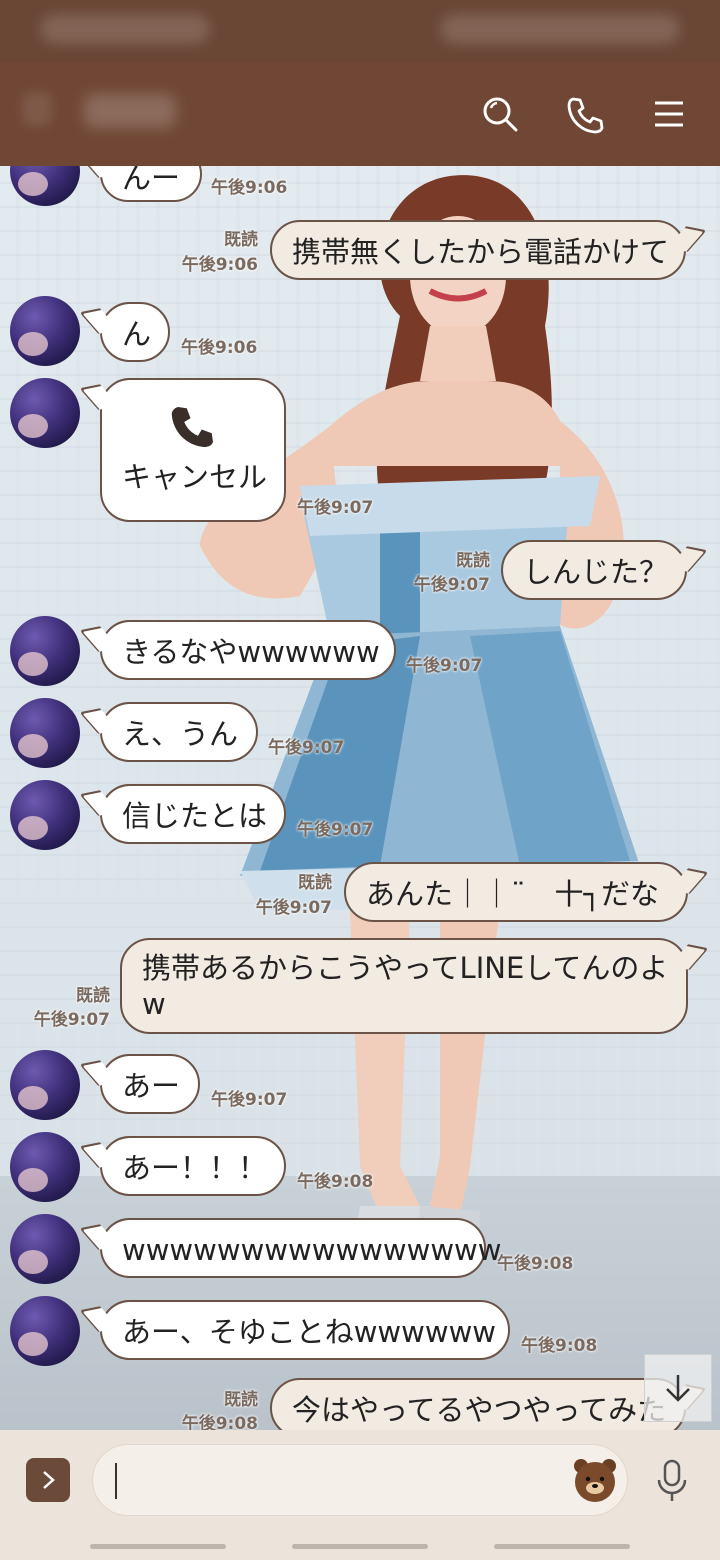  I want to click on search-button, so click(500, 114).